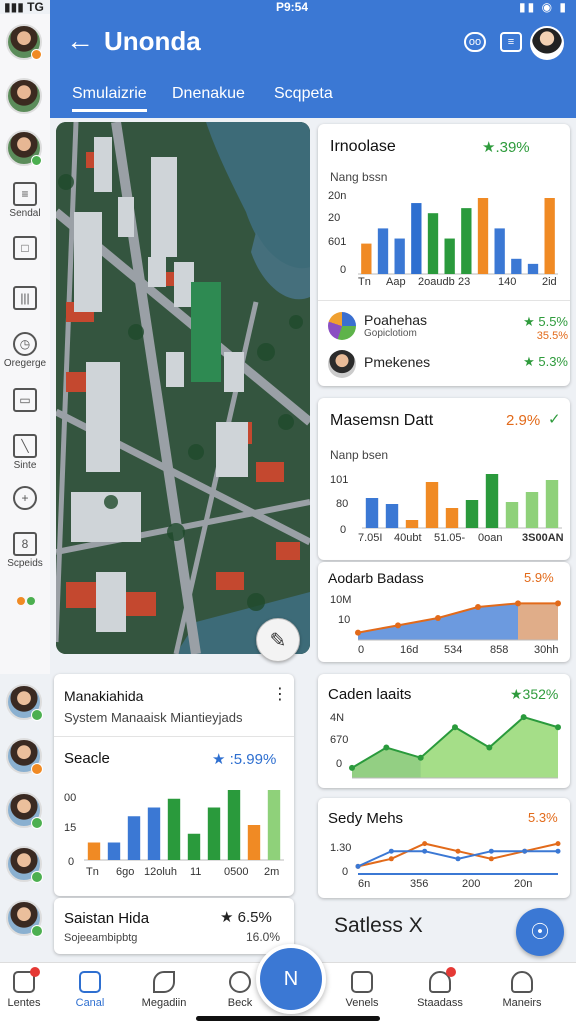  What do you see at coordinates (448, 328) in the screenshot?
I see `list-item: Poahehas Gopiclotiom ★ 5.5% 35.5%` at bounding box center [448, 328].